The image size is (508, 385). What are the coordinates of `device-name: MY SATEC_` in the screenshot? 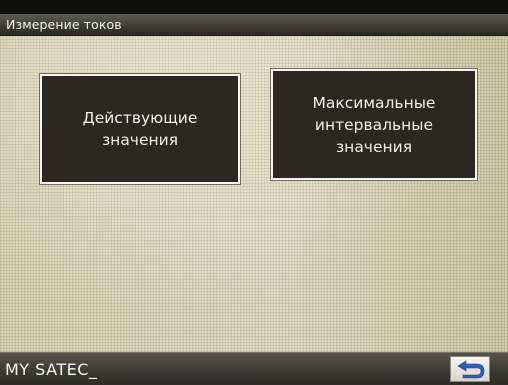 It's located at (51, 369).